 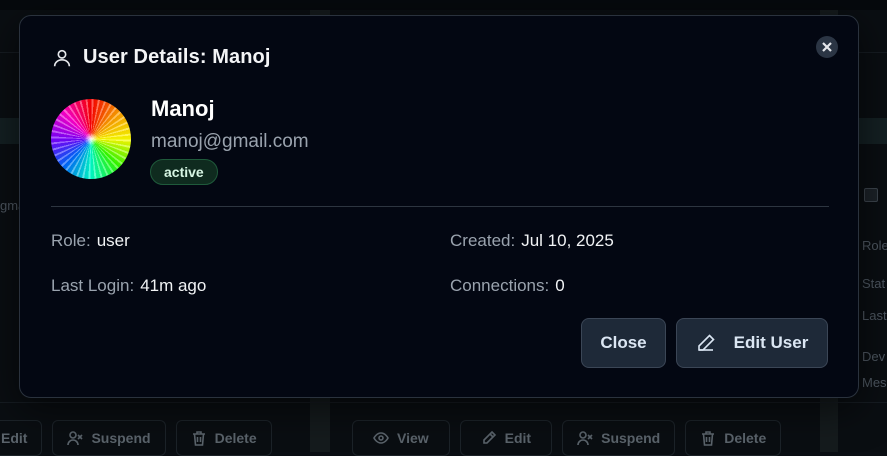 I want to click on role-field: Role: user, so click(x=90, y=241).